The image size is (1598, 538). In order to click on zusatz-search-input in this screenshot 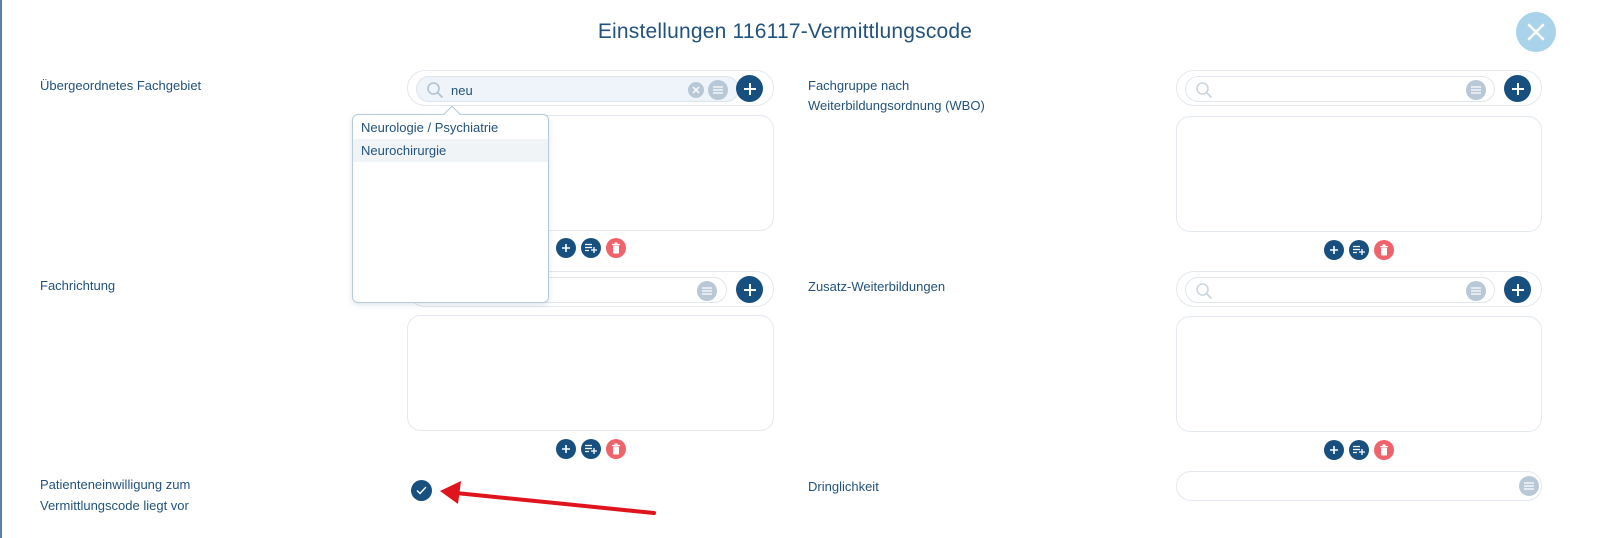, I will do `click(1320, 291)`.